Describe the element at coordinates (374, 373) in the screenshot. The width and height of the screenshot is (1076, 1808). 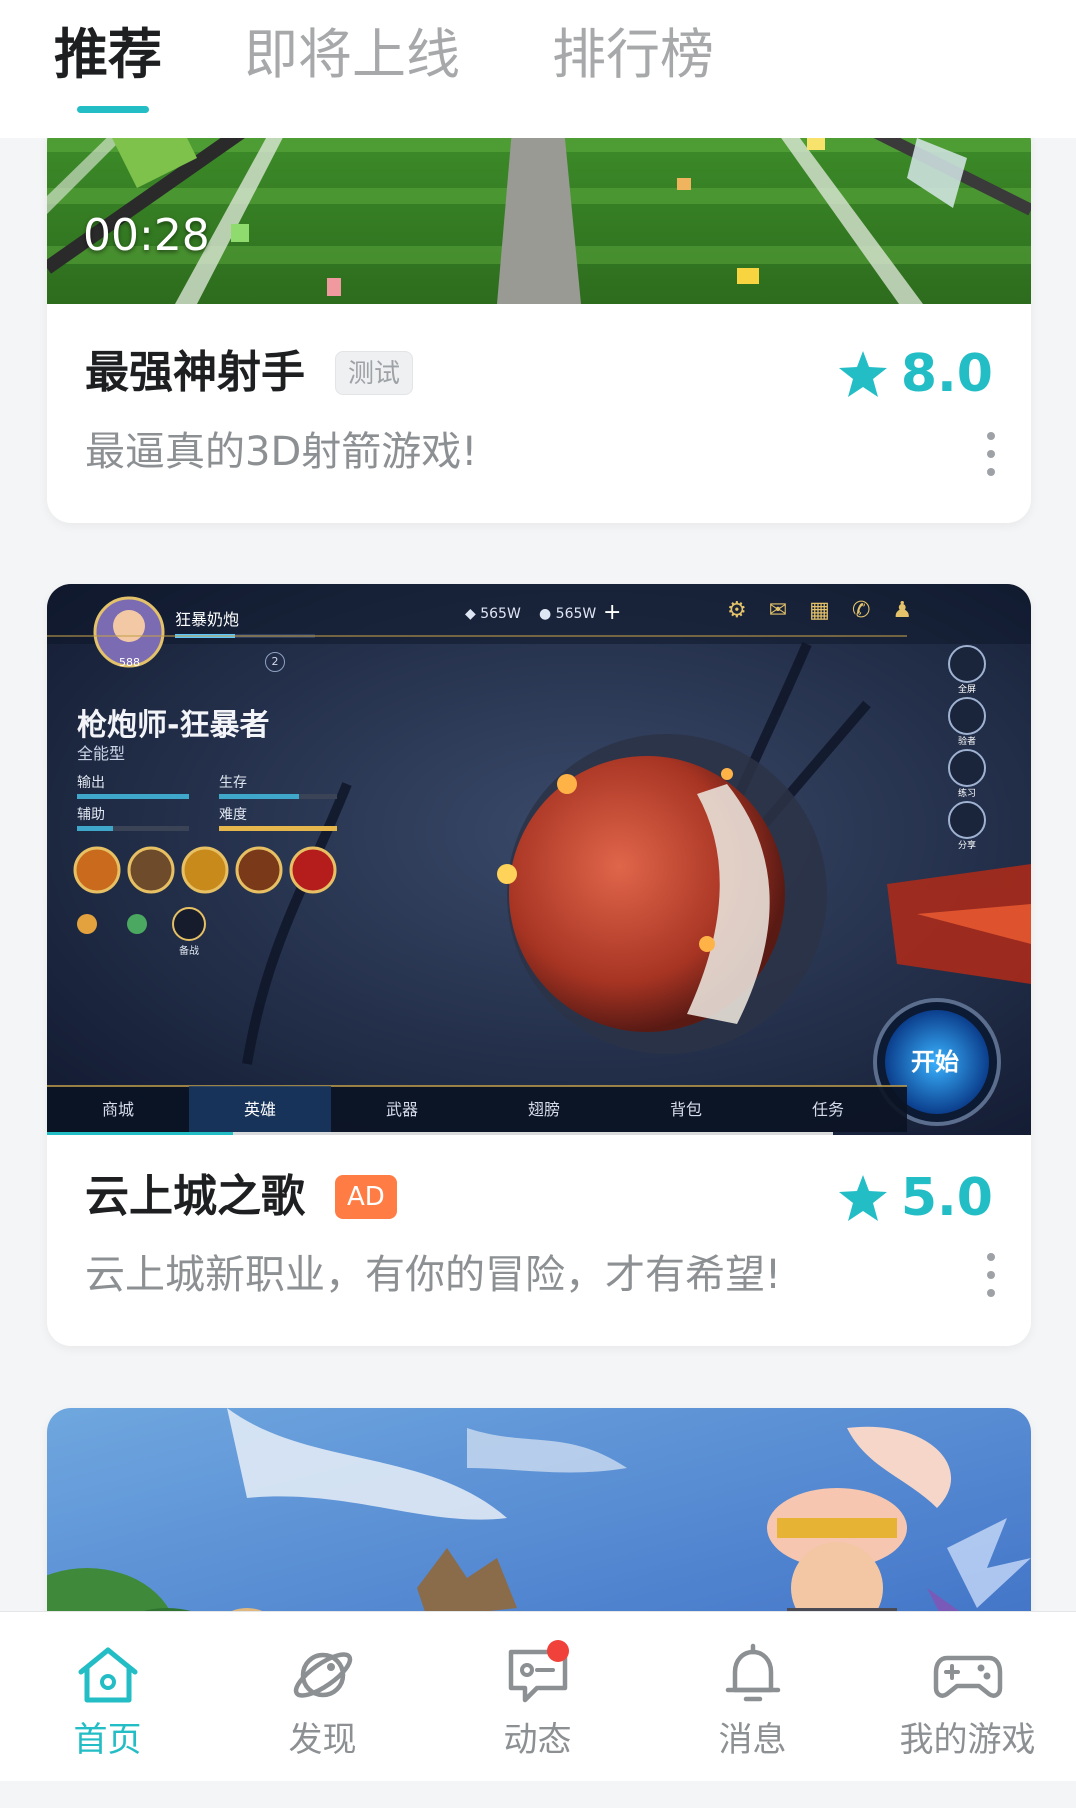
I see `test-badge: 测试` at that location.